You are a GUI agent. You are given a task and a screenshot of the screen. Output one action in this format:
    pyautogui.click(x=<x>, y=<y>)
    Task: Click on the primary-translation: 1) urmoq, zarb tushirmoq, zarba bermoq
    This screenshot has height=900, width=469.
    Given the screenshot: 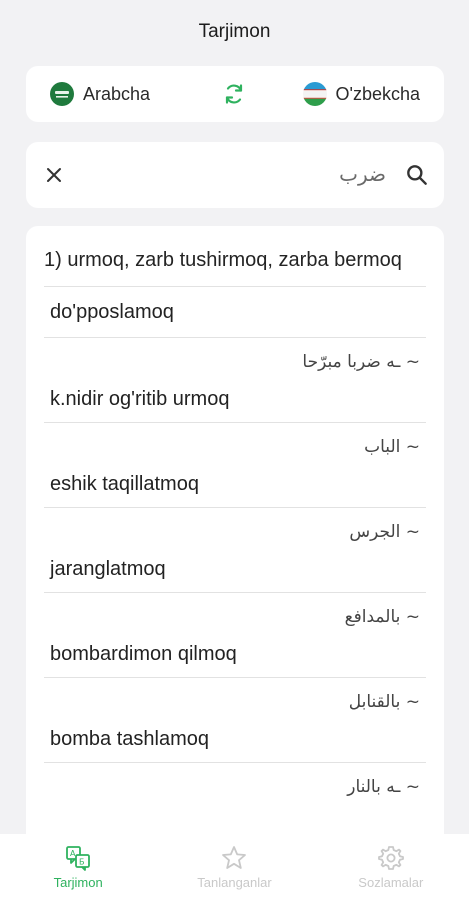 What is the action you would take?
    pyautogui.click(x=223, y=260)
    